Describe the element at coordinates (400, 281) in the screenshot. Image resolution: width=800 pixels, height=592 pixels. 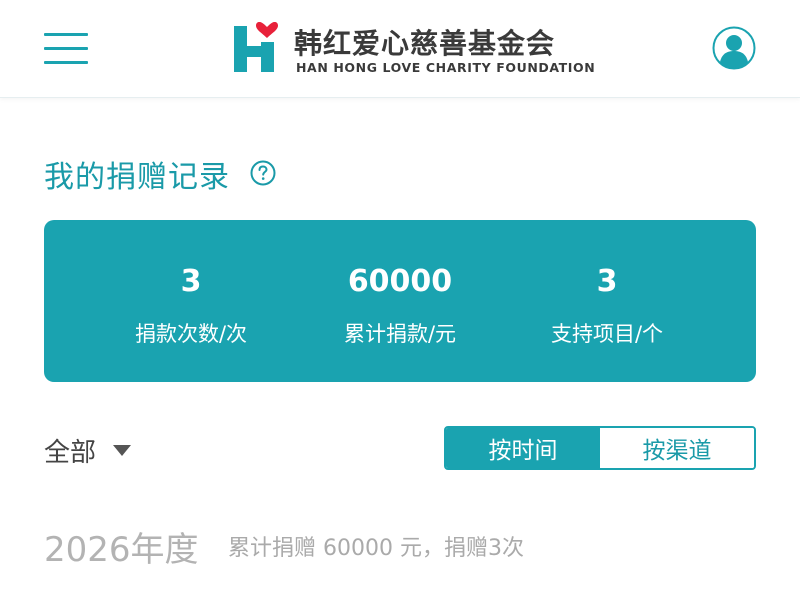
I see `stat-value: 60000` at that location.